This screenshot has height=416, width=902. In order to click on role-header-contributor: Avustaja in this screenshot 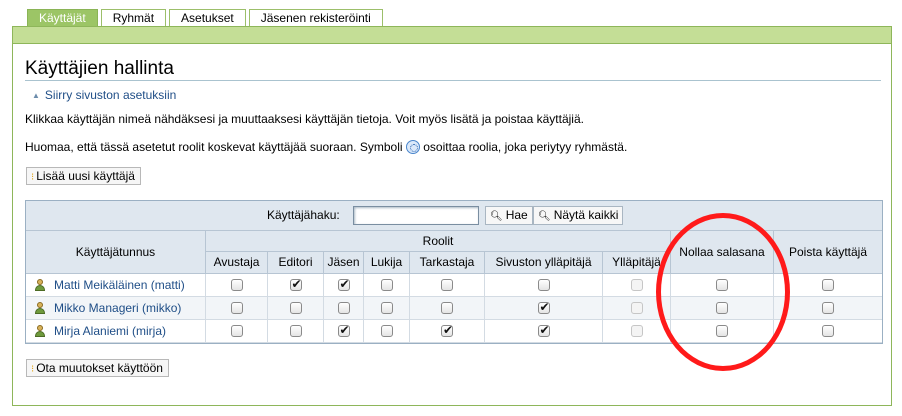, I will do `click(237, 263)`.